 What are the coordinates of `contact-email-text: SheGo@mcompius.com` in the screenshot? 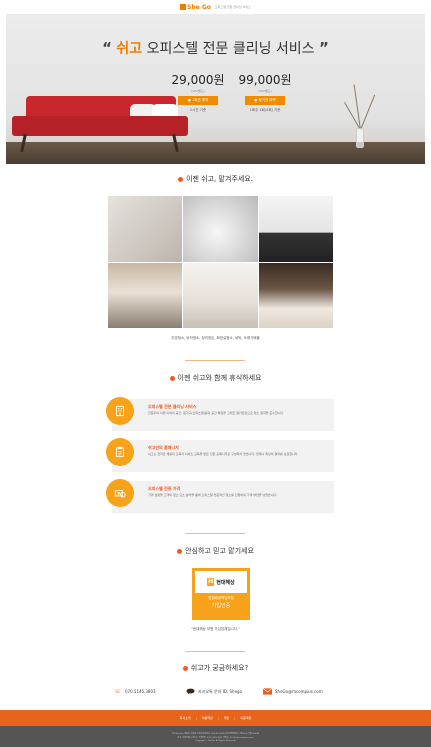 It's located at (299, 691).